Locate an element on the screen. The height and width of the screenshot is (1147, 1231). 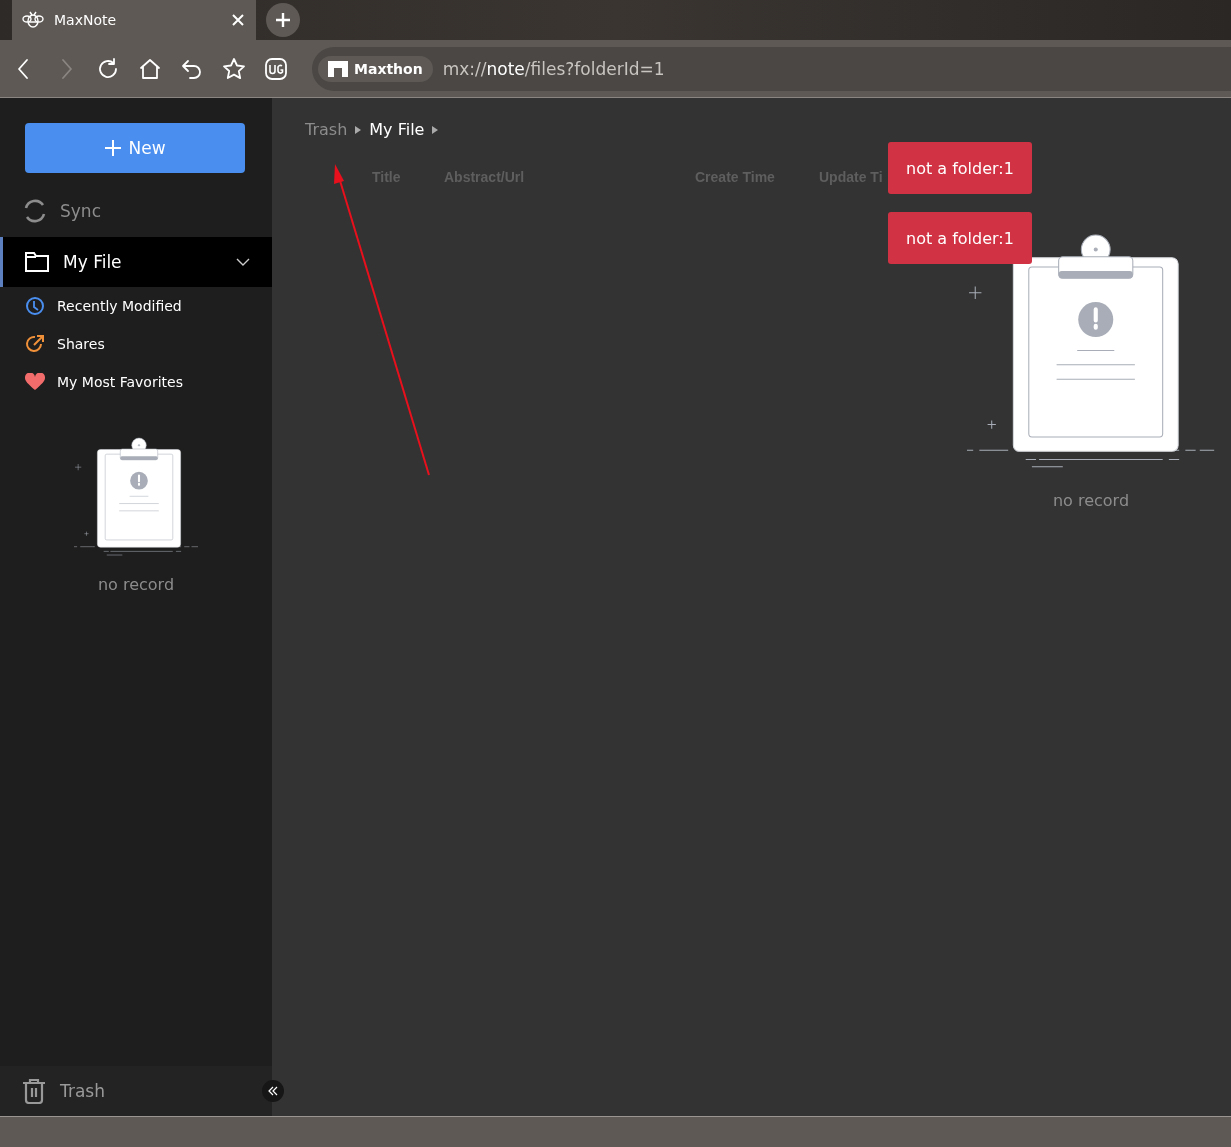
ug-icon is located at coordinates (276, 68).